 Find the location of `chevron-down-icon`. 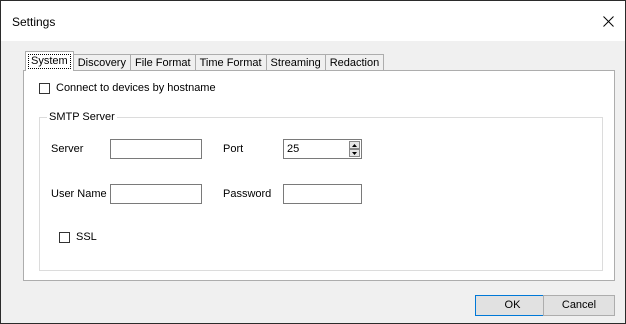

chevron-down-icon is located at coordinates (354, 153).